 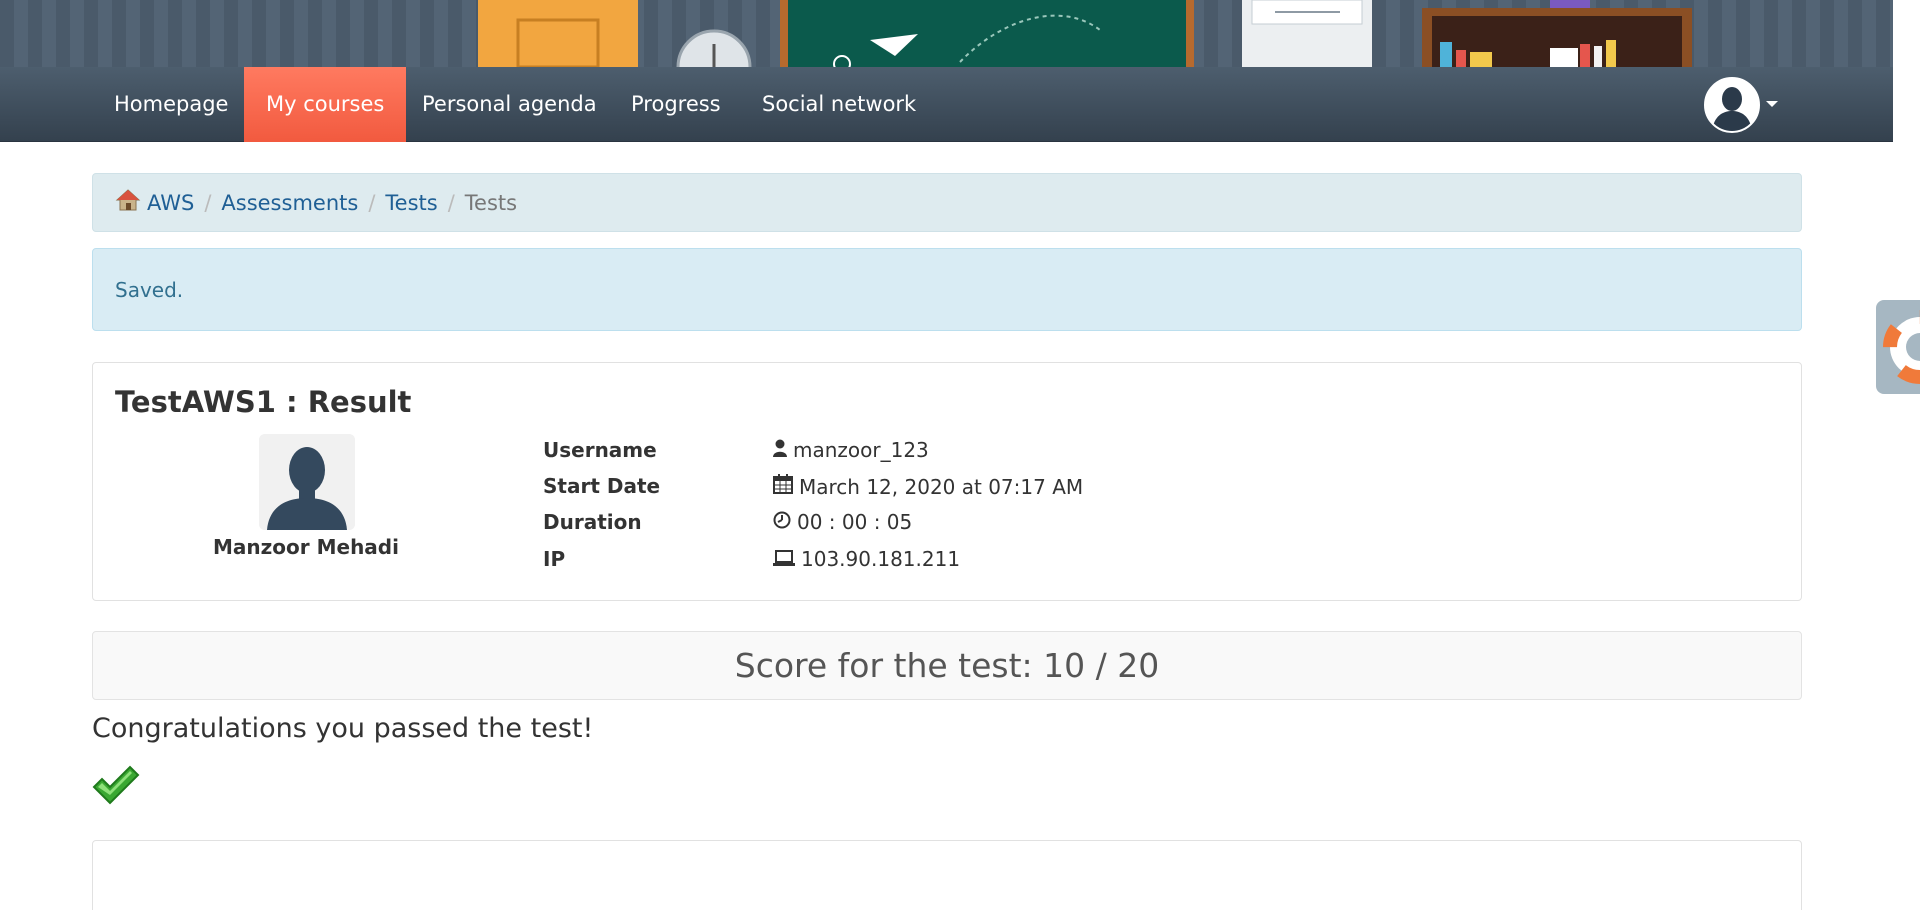 What do you see at coordinates (289, 203) in the screenshot?
I see `breadcrumb-assessments: Assessments` at bounding box center [289, 203].